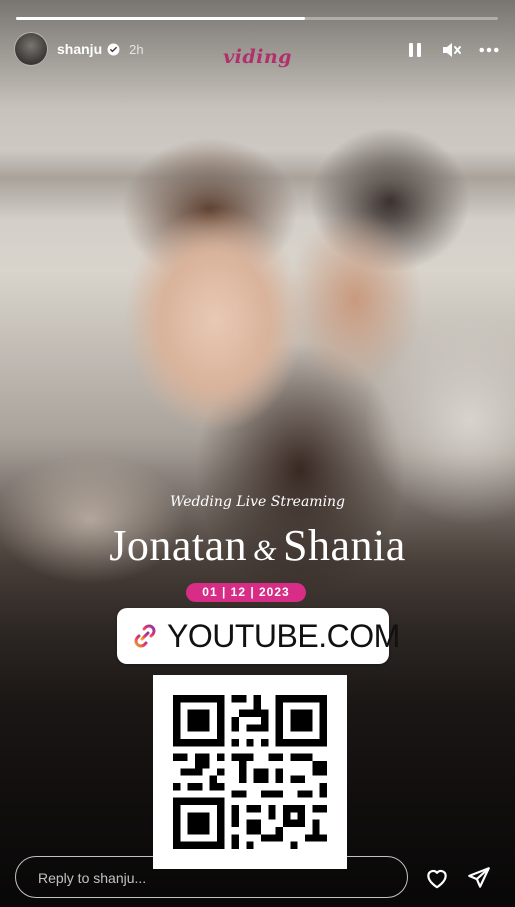 This screenshot has height=907, width=515. Describe the element at coordinates (257, 502) in the screenshot. I see `event-subtitle: Wedding Live Streaming` at that location.